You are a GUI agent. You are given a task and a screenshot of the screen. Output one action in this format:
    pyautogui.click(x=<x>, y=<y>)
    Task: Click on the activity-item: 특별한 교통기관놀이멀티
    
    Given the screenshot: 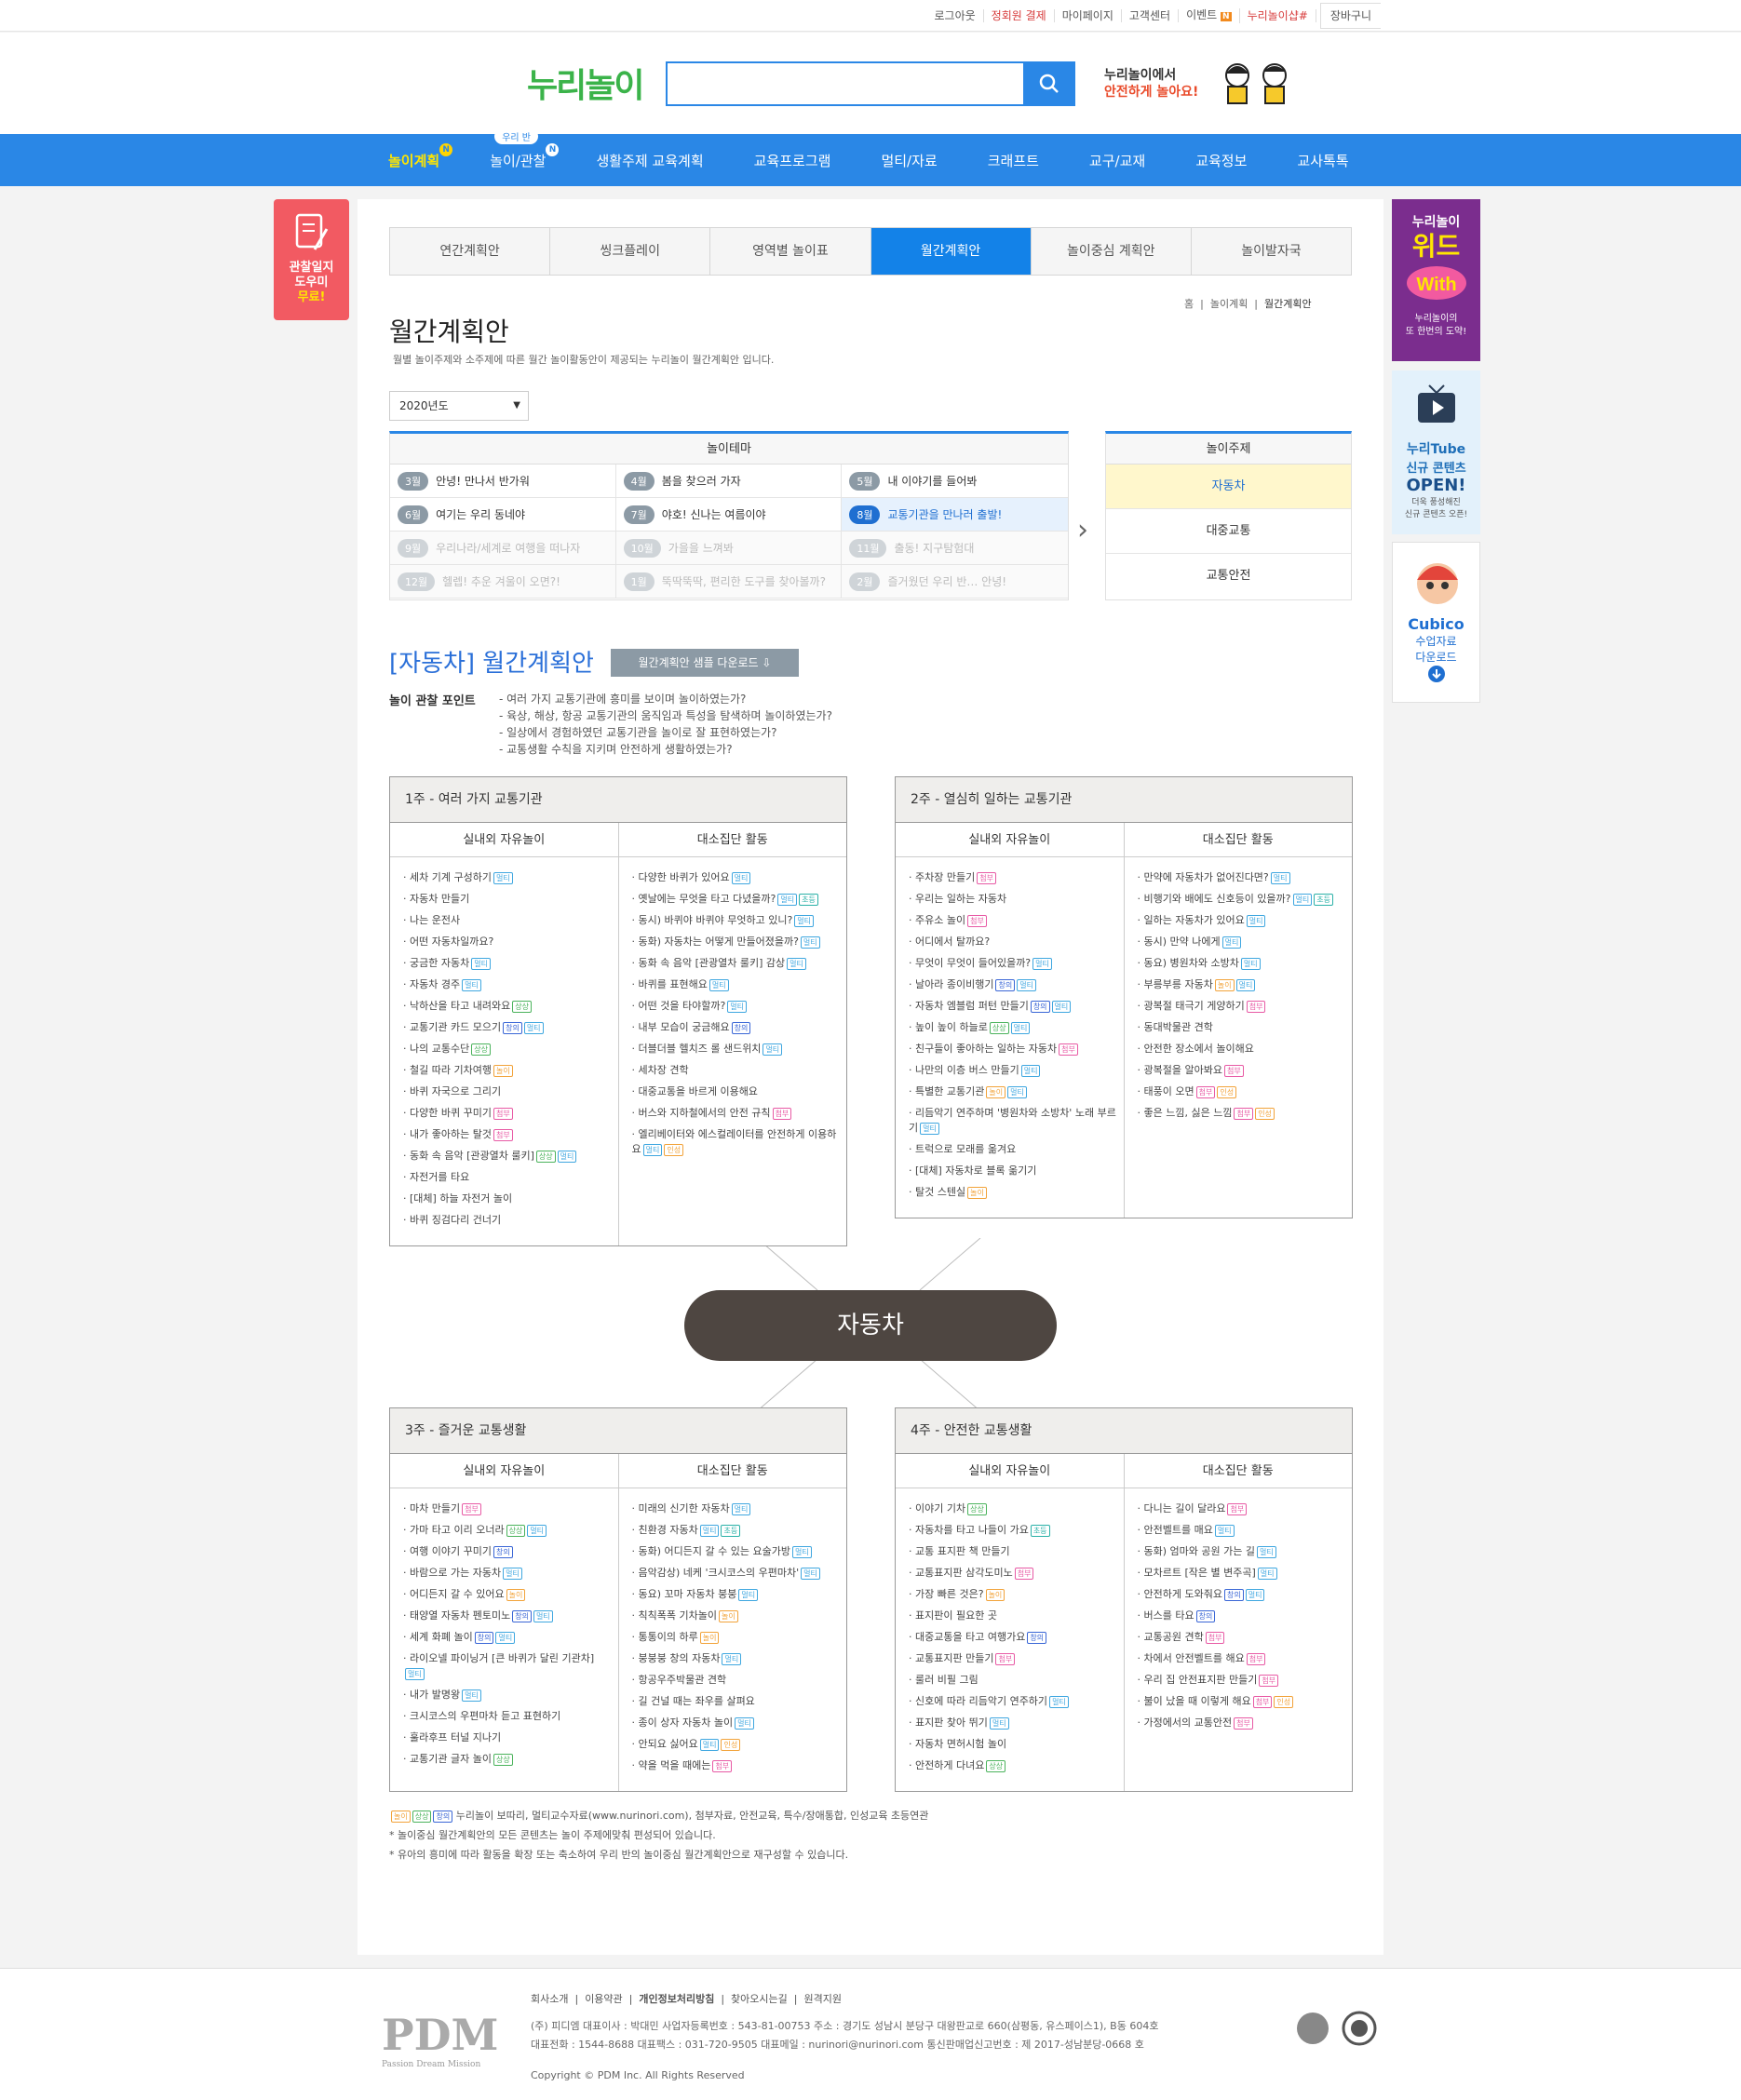 What is the action you would take?
    pyautogui.click(x=1013, y=1091)
    